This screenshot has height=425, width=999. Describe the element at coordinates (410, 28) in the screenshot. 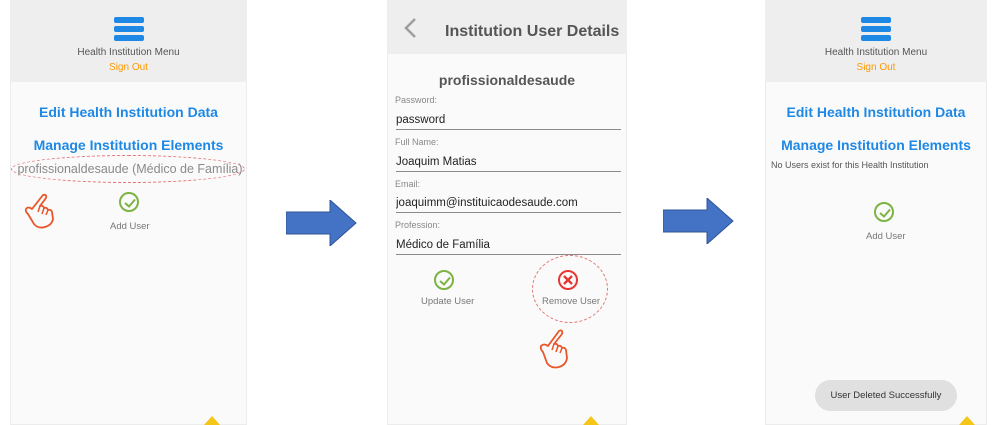

I see `back-chevron-icon` at that location.